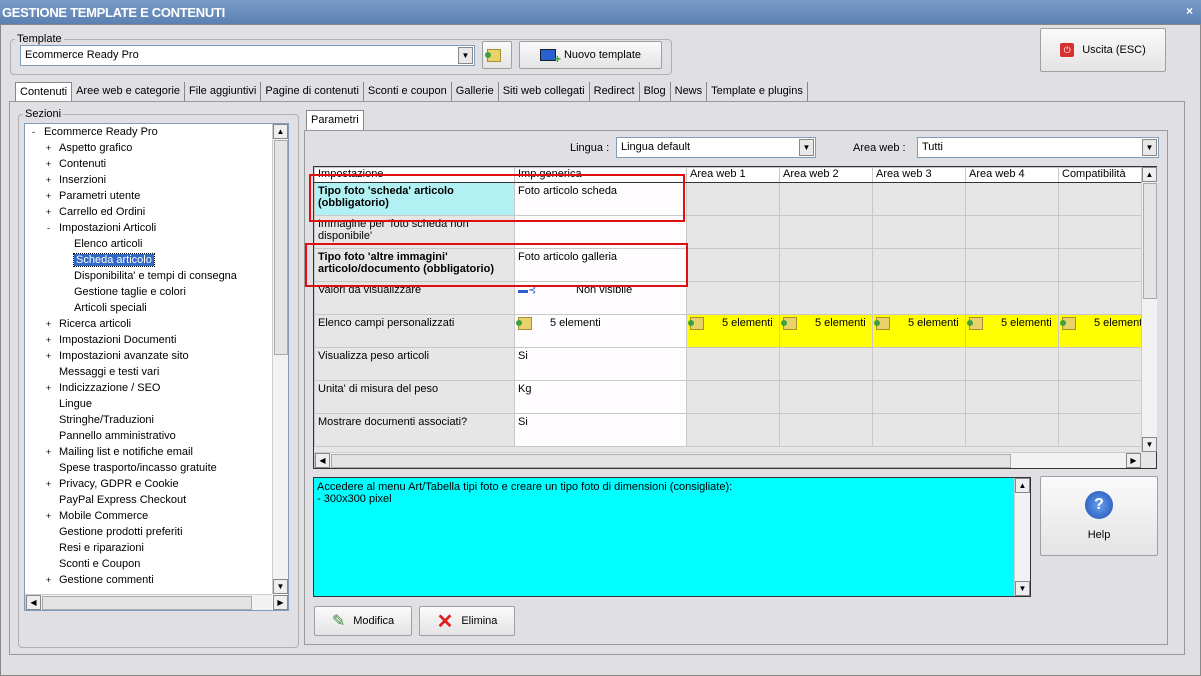 This screenshot has height=676, width=1201. Describe the element at coordinates (130, 470) in the screenshot. I see `tree-item: Spese trasporto/incasso gratuite` at that location.